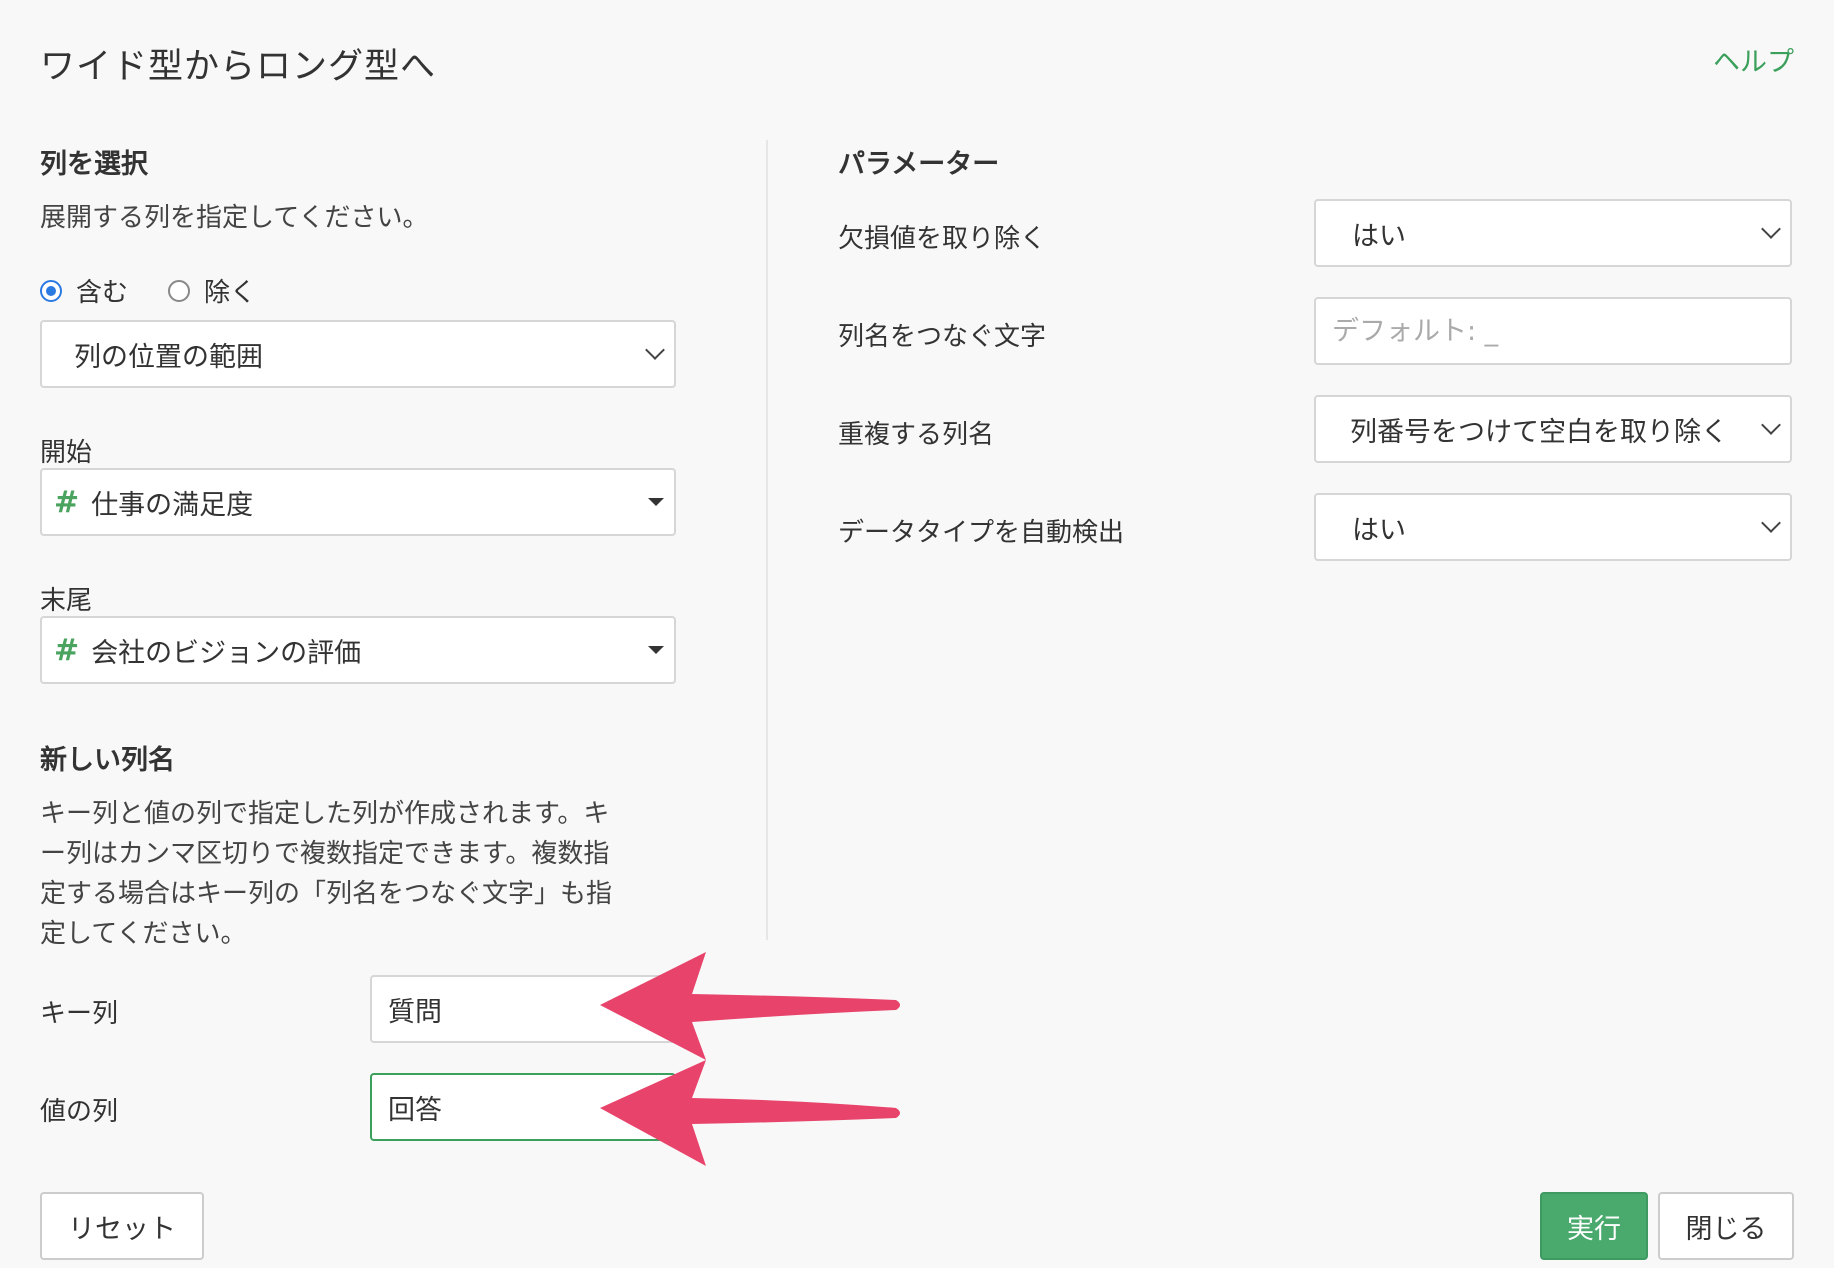 This screenshot has width=1834, height=1268. I want to click on duplicate-names-select: 列番号をつけて空白を取り除く, so click(1553, 429).